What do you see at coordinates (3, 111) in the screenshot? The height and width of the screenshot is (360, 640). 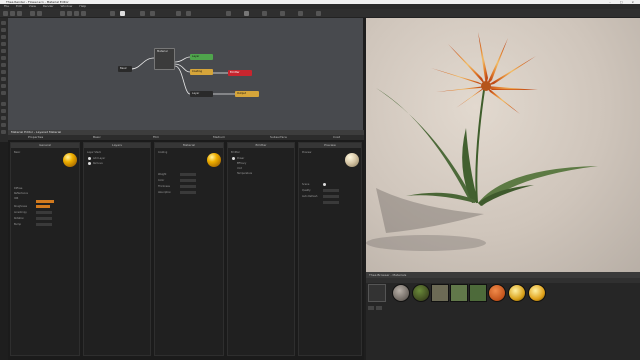 I see `list-icon` at bounding box center [3, 111].